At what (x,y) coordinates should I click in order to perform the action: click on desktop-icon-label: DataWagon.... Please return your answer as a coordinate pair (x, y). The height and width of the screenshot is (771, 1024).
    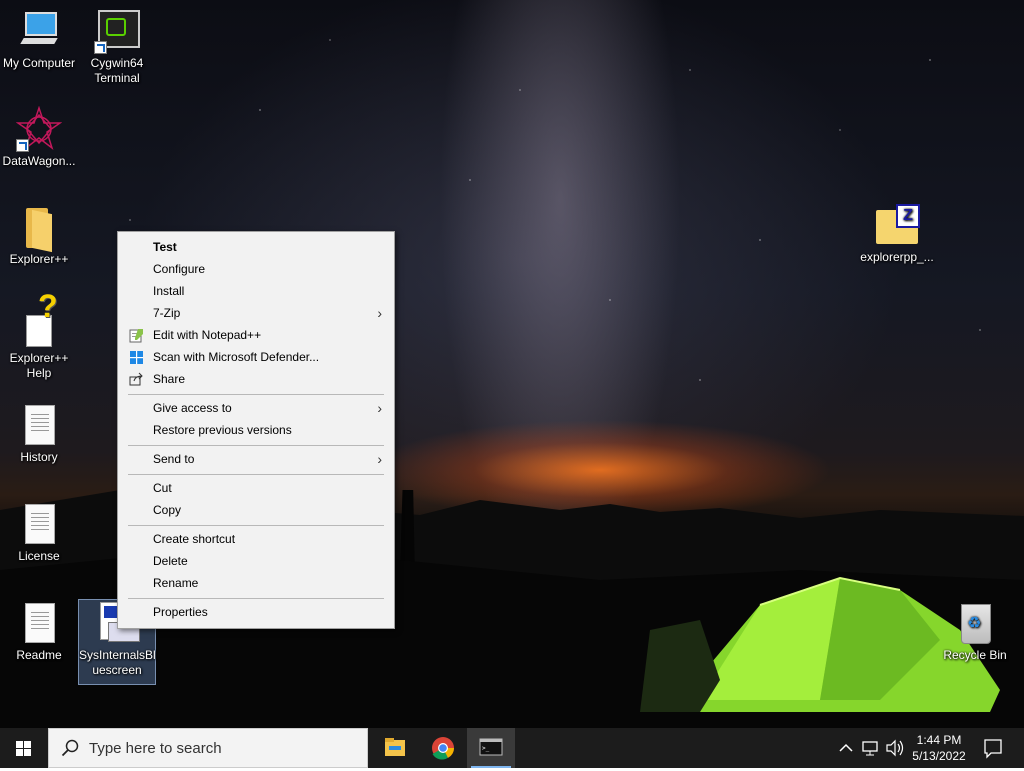
    Looking at the image, I should click on (39, 161).